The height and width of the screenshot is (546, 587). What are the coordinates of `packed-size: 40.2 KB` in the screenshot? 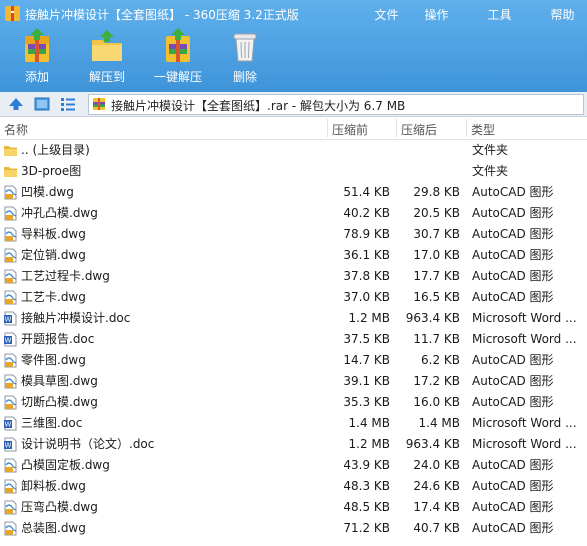 It's located at (366, 213).